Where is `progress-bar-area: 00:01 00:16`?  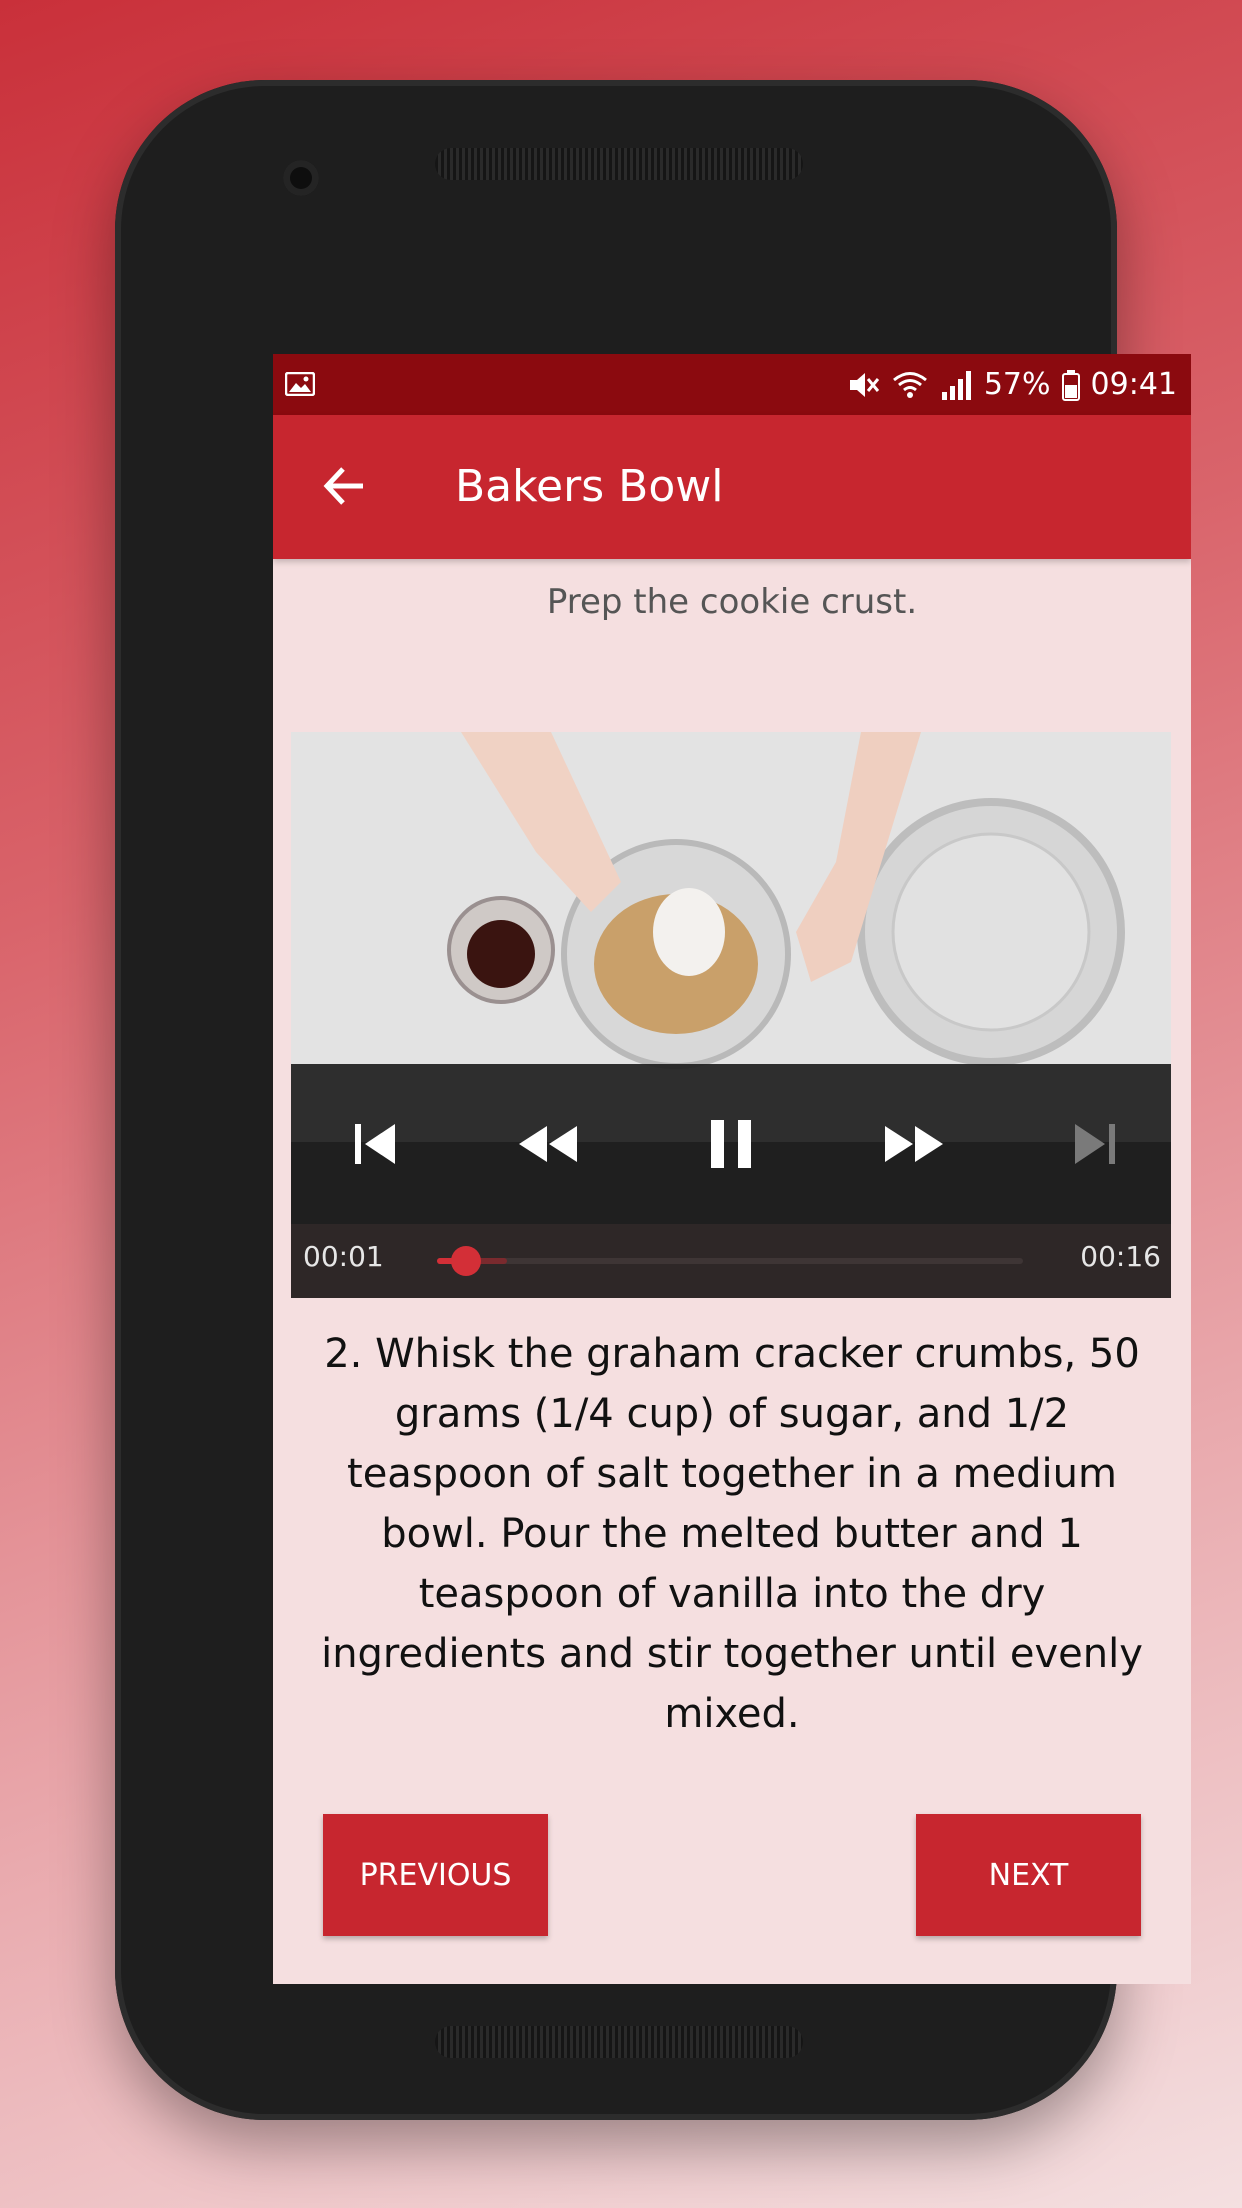 progress-bar-area: 00:01 00:16 is located at coordinates (731, 1261).